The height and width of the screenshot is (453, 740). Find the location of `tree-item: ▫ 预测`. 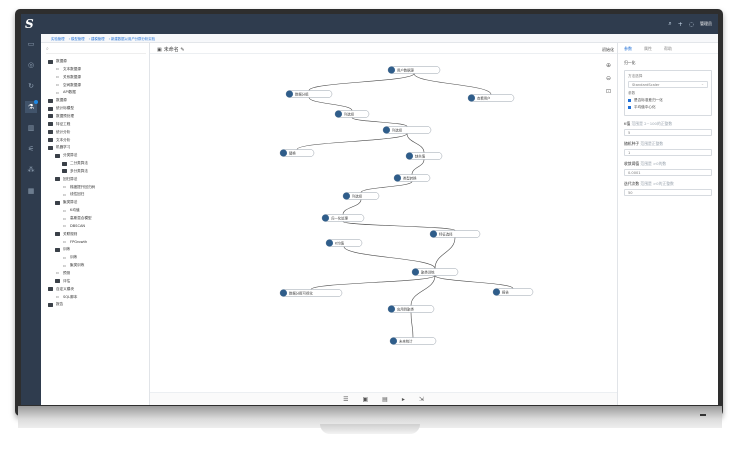

tree-item: ▫ 预测 is located at coordinates (62, 273).